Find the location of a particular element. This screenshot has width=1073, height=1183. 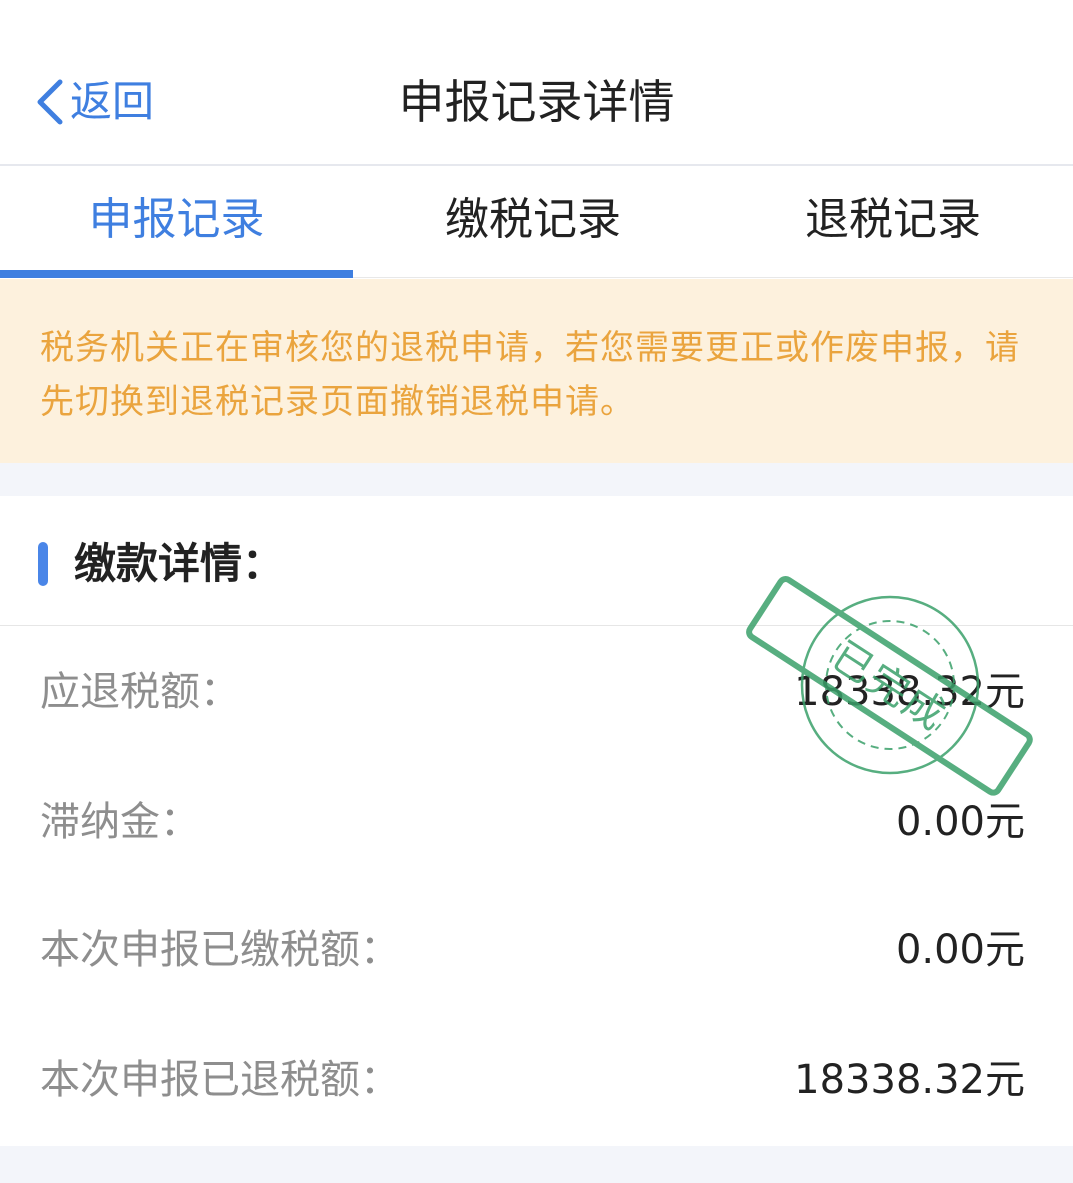

row-label: 应退税额： is located at coordinates (140, 692).